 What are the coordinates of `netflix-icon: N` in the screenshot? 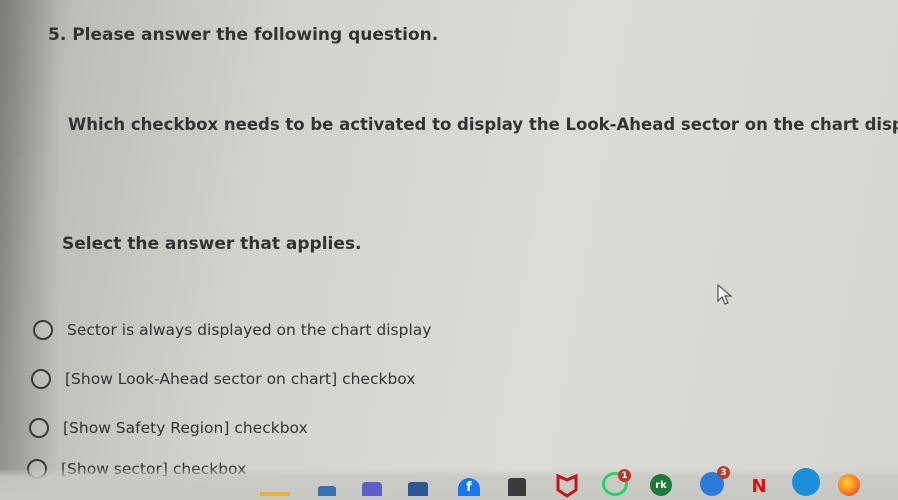 It's located at (758, 486).